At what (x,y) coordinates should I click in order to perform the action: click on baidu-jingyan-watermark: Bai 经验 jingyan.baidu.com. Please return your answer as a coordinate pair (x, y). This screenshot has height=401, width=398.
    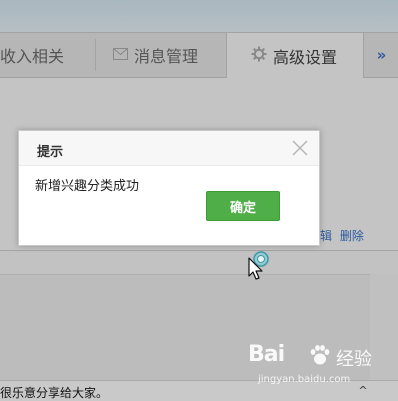
    Looking at the image, I should click on (323, 364).